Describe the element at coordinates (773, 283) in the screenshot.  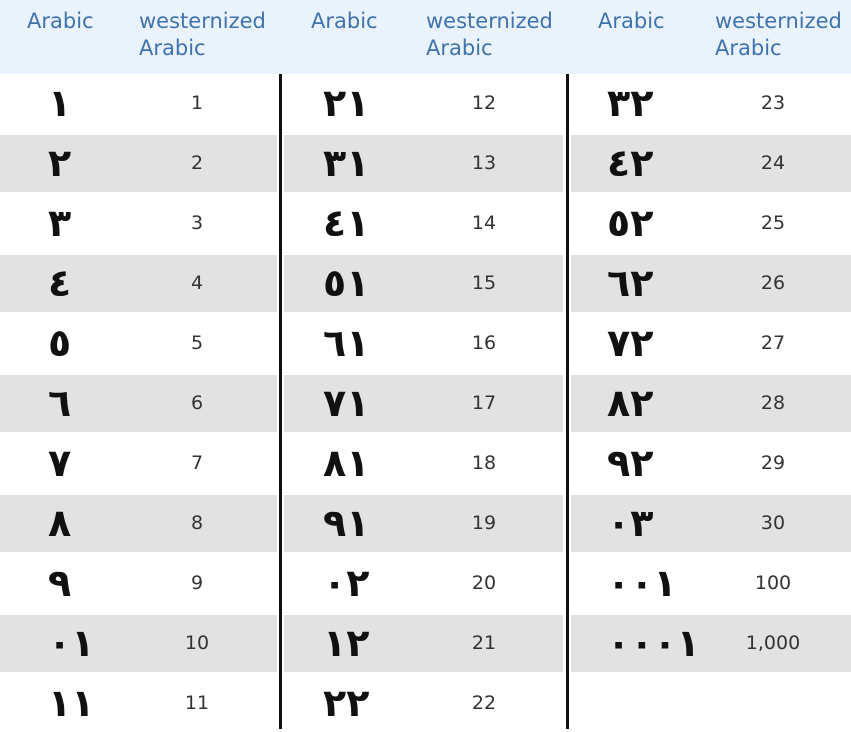
I see `western-numeral: 26` at that location.